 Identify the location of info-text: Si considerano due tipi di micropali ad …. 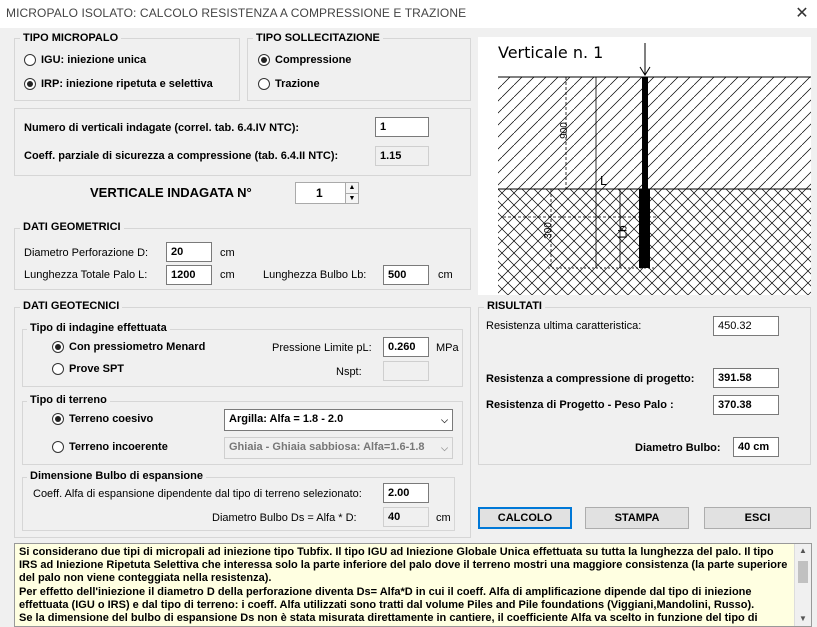
(404, 586).